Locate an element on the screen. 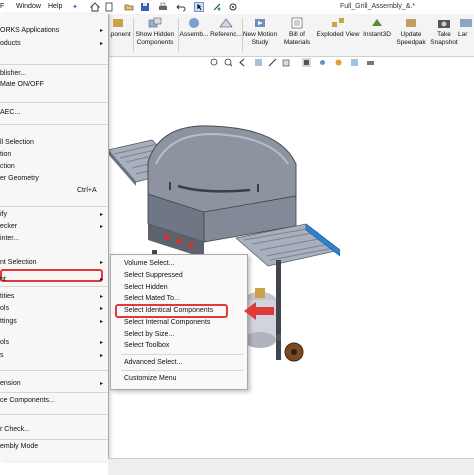 This screenshot has height=475, width=474. menu-item-utilities: tities ▸ is located at coordinates (54, 297).